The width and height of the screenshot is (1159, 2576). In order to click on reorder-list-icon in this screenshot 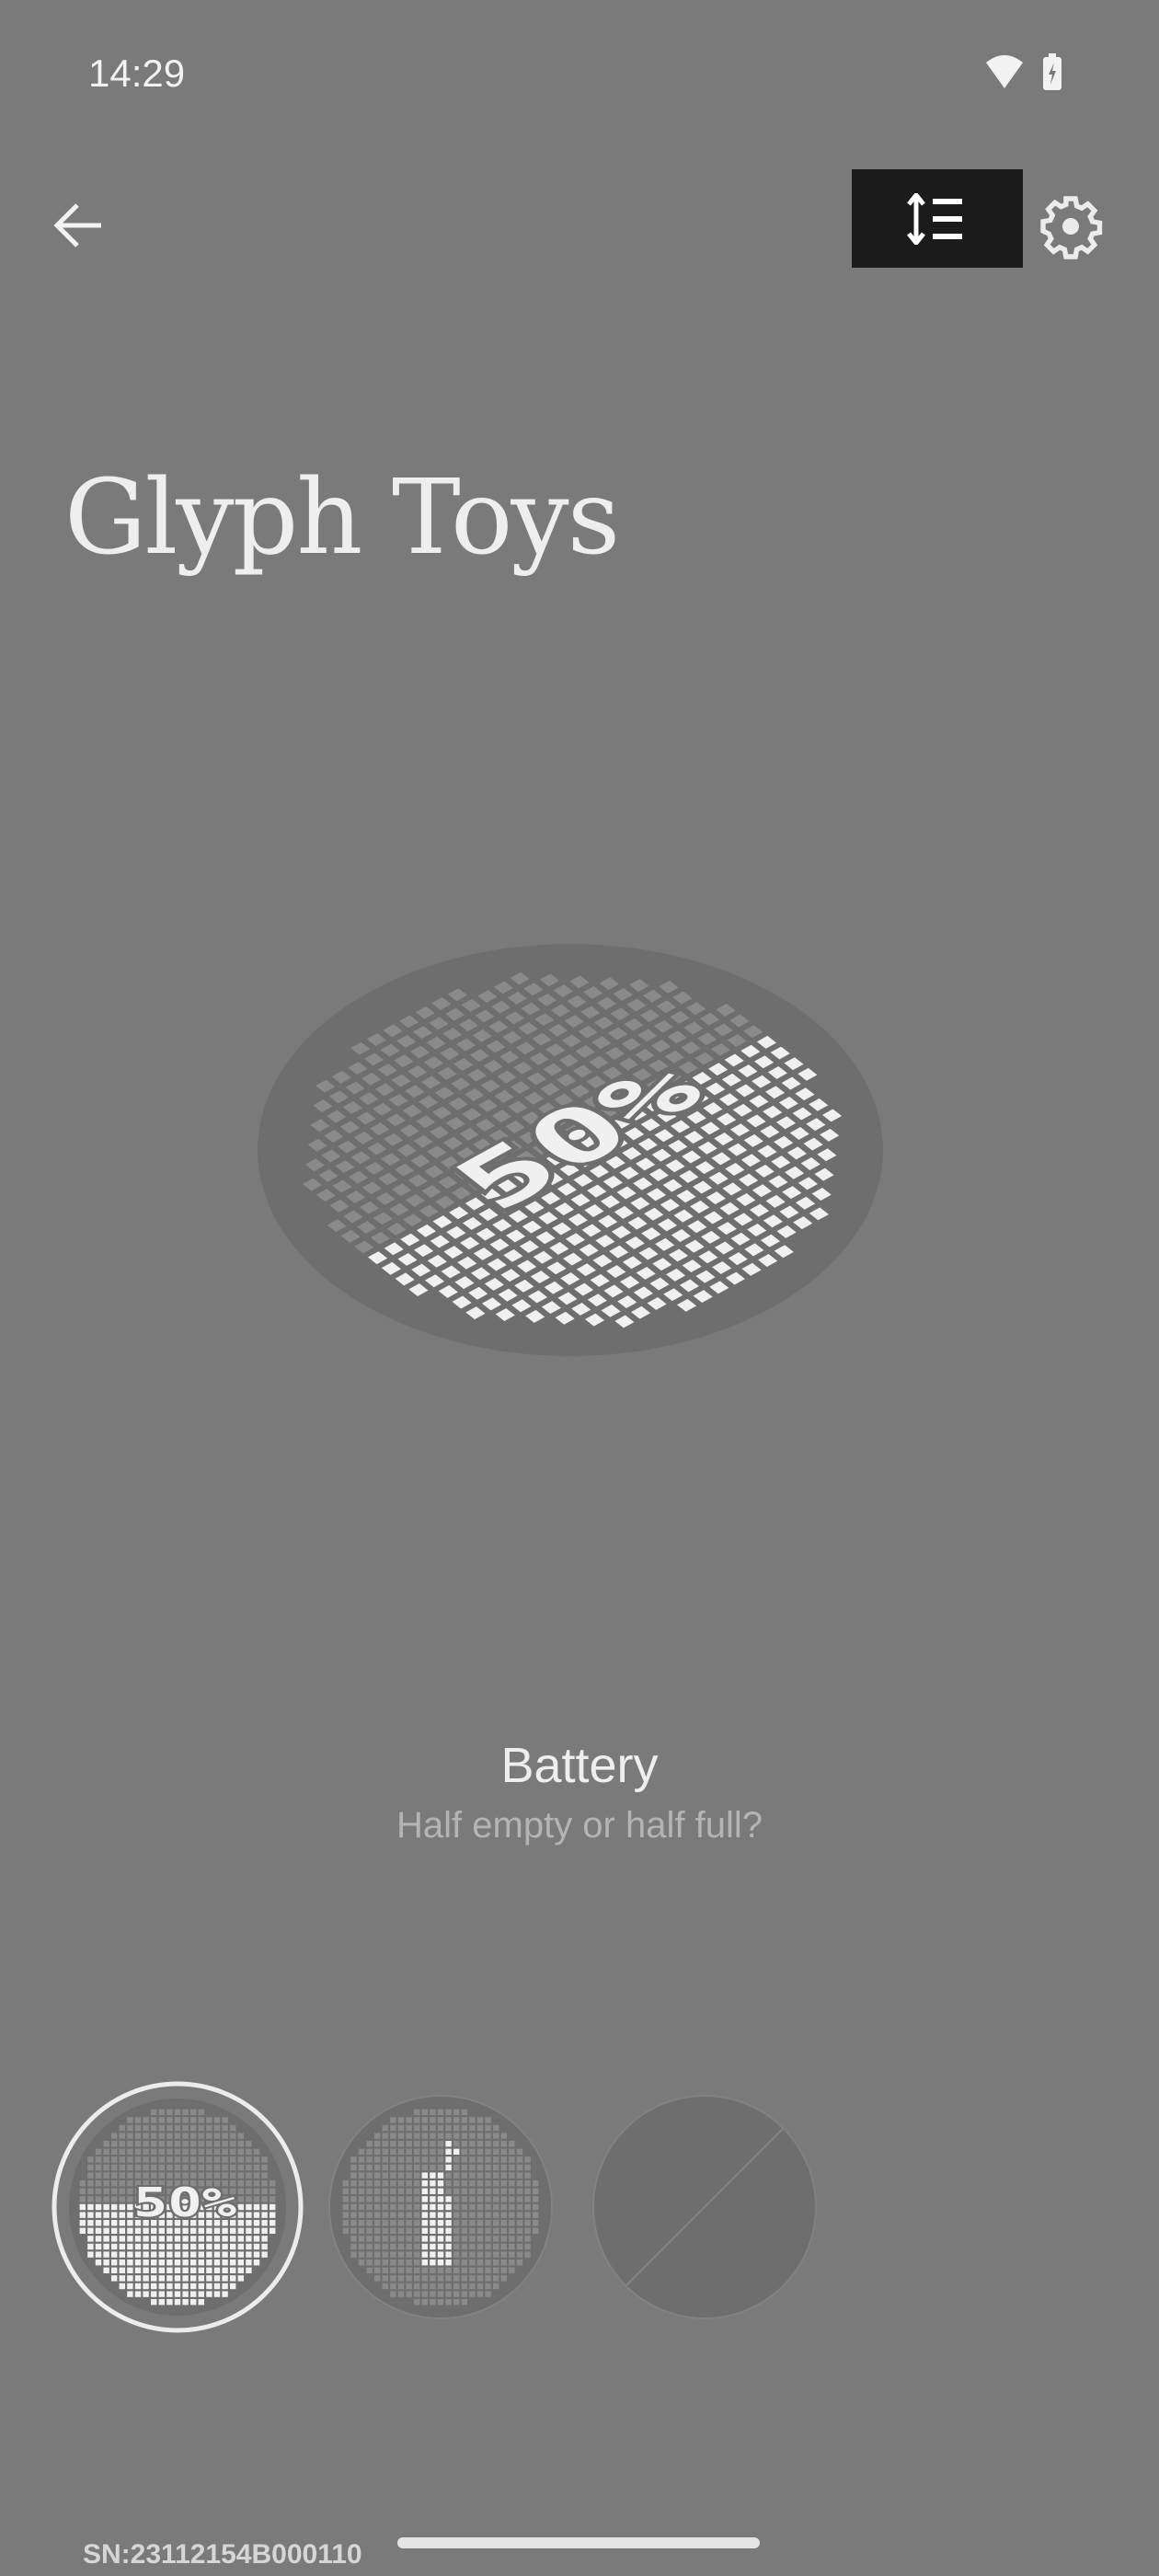, I will do `click(934, 218)`.